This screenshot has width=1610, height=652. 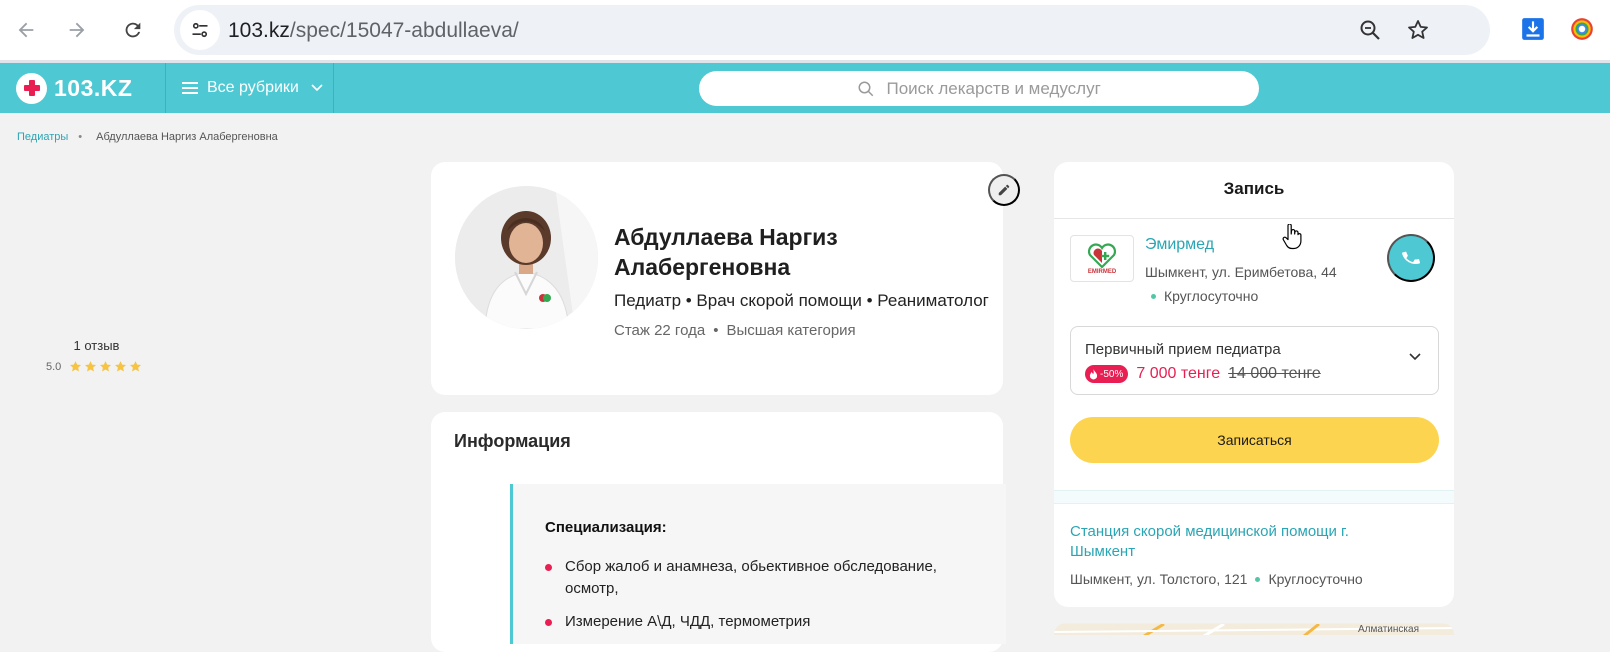 What do you see at coordinates (866, 89) in the screenshot?
I see `search-icon` at bounding box center [866, 89].